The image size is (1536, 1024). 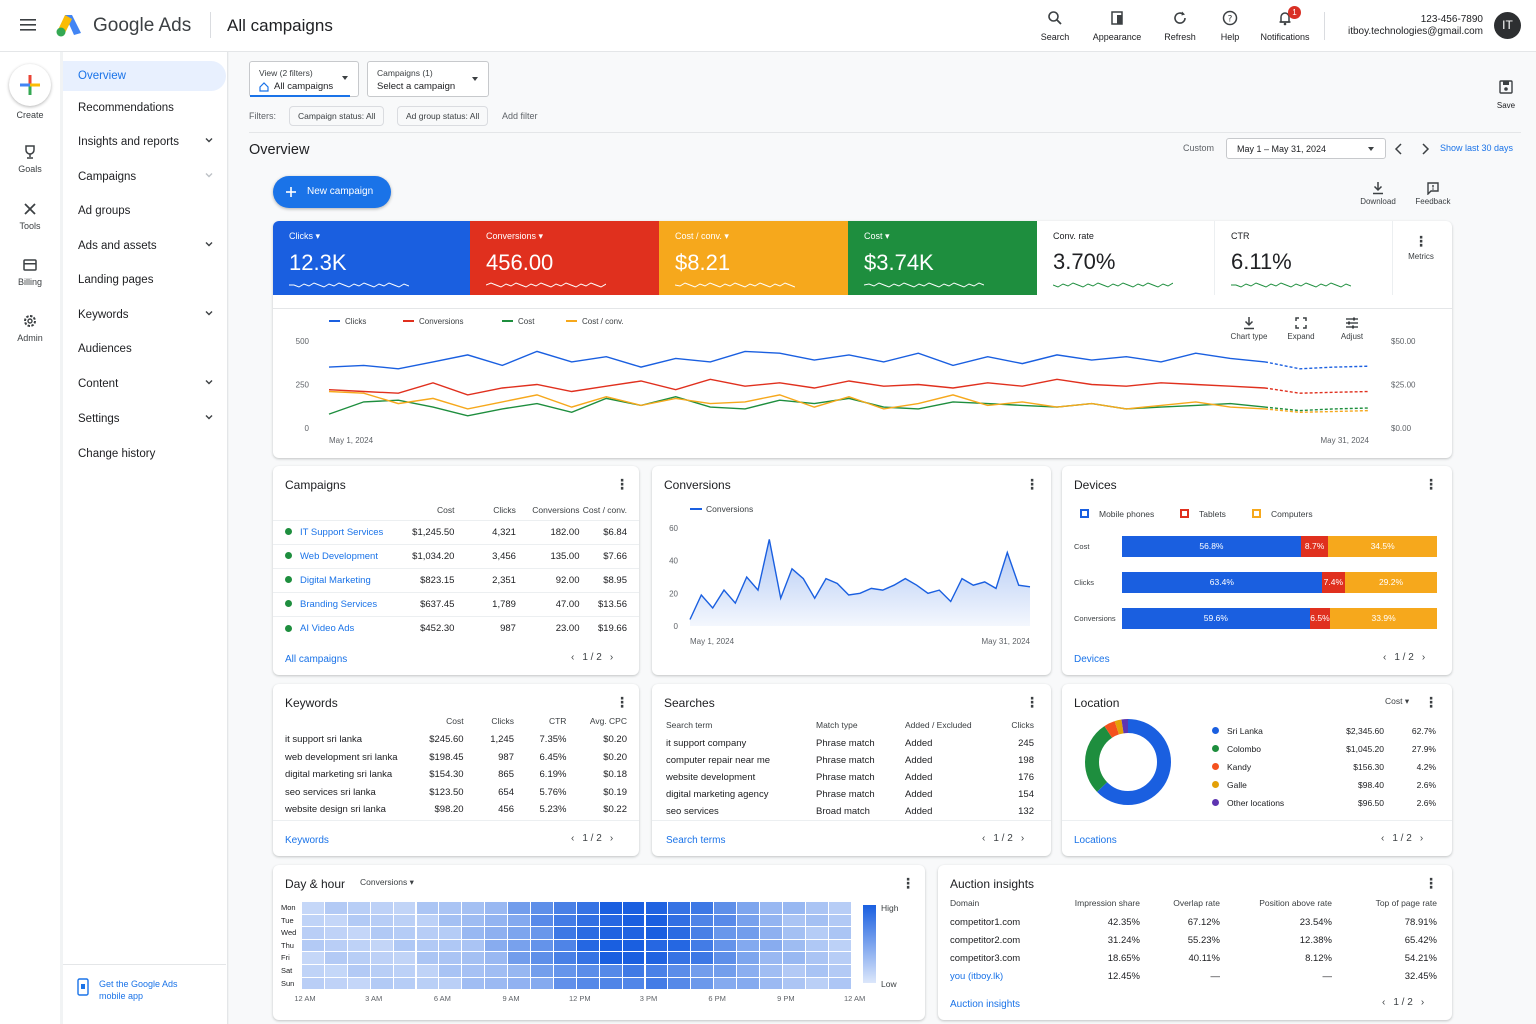 What do you see at coordinates (30, 328) in the screenshot?
I see `rail-item-admin: Admin` at bounding box center [30, 328].